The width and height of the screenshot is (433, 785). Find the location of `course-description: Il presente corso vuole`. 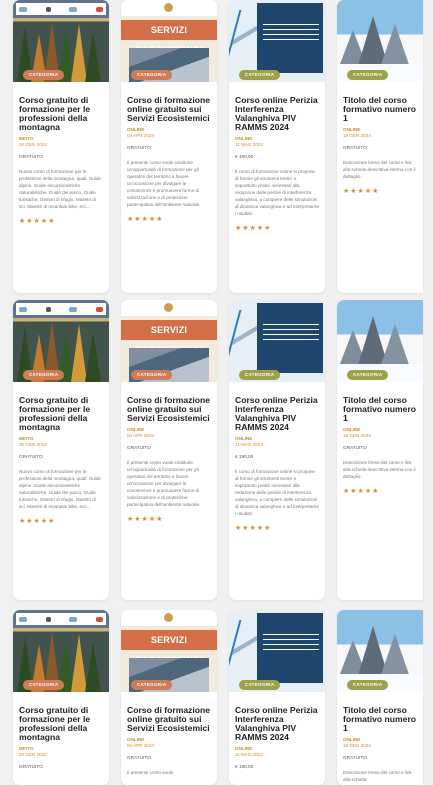

course-description: Il presente corso vuole is located at coordinates (150, 772).